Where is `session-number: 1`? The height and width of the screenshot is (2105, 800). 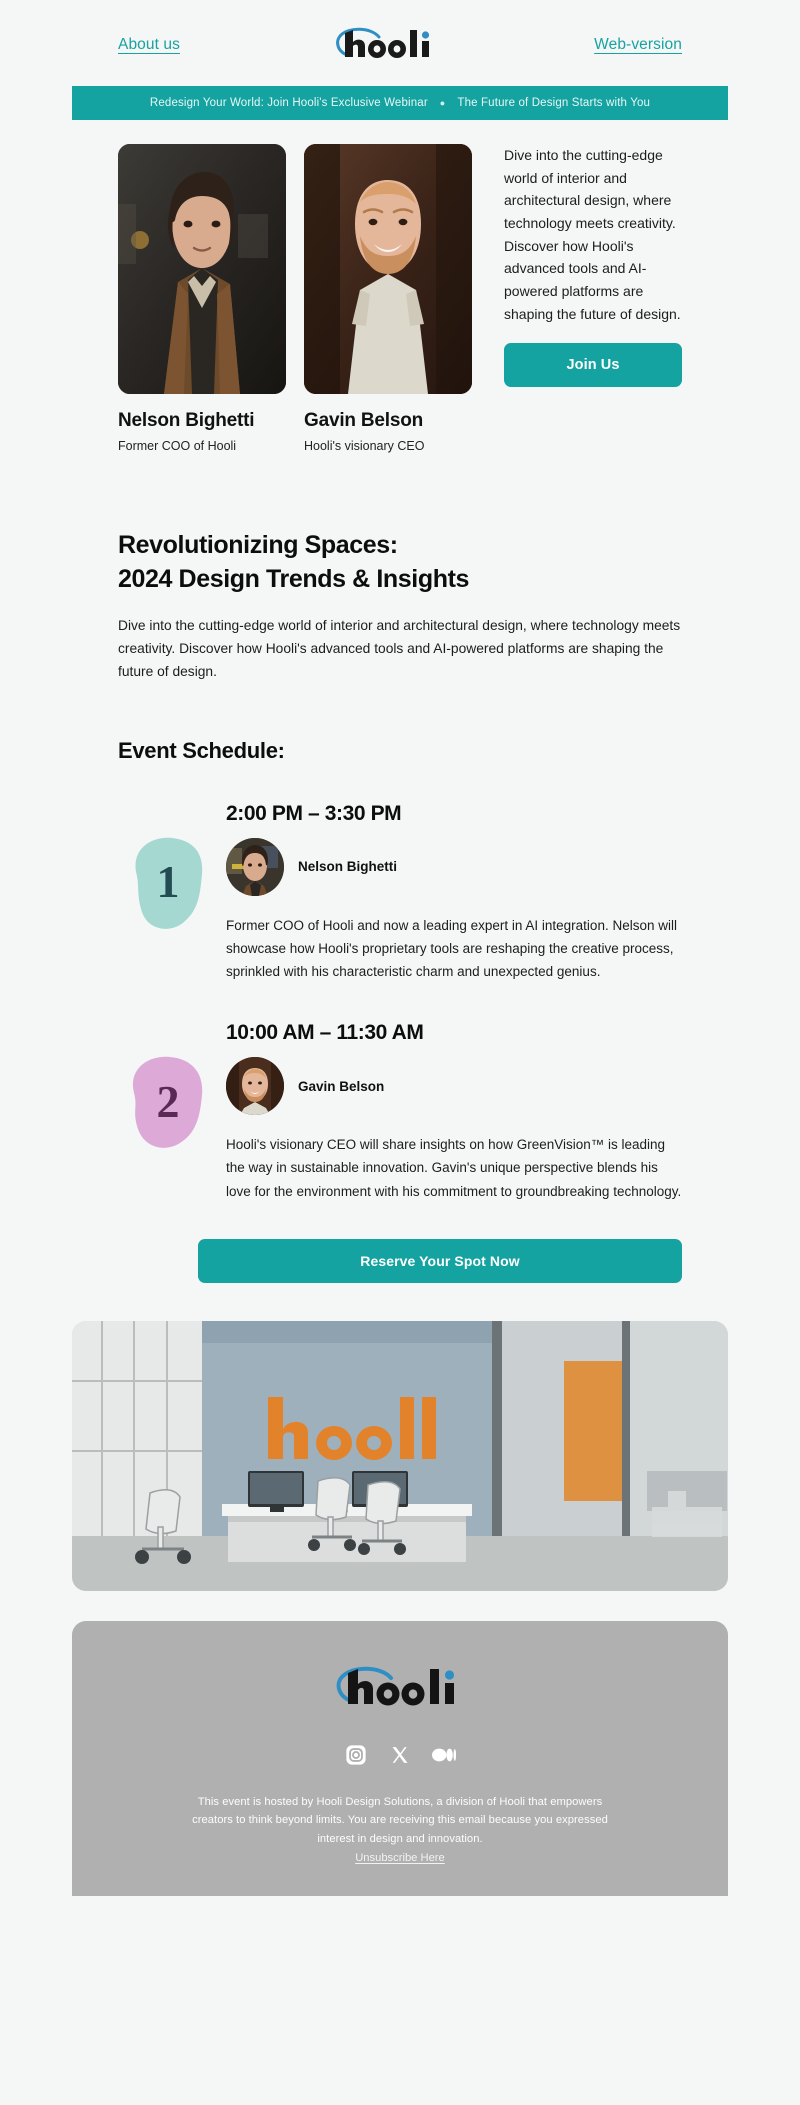 session-number: 1 is located at coordinates (168, 882).